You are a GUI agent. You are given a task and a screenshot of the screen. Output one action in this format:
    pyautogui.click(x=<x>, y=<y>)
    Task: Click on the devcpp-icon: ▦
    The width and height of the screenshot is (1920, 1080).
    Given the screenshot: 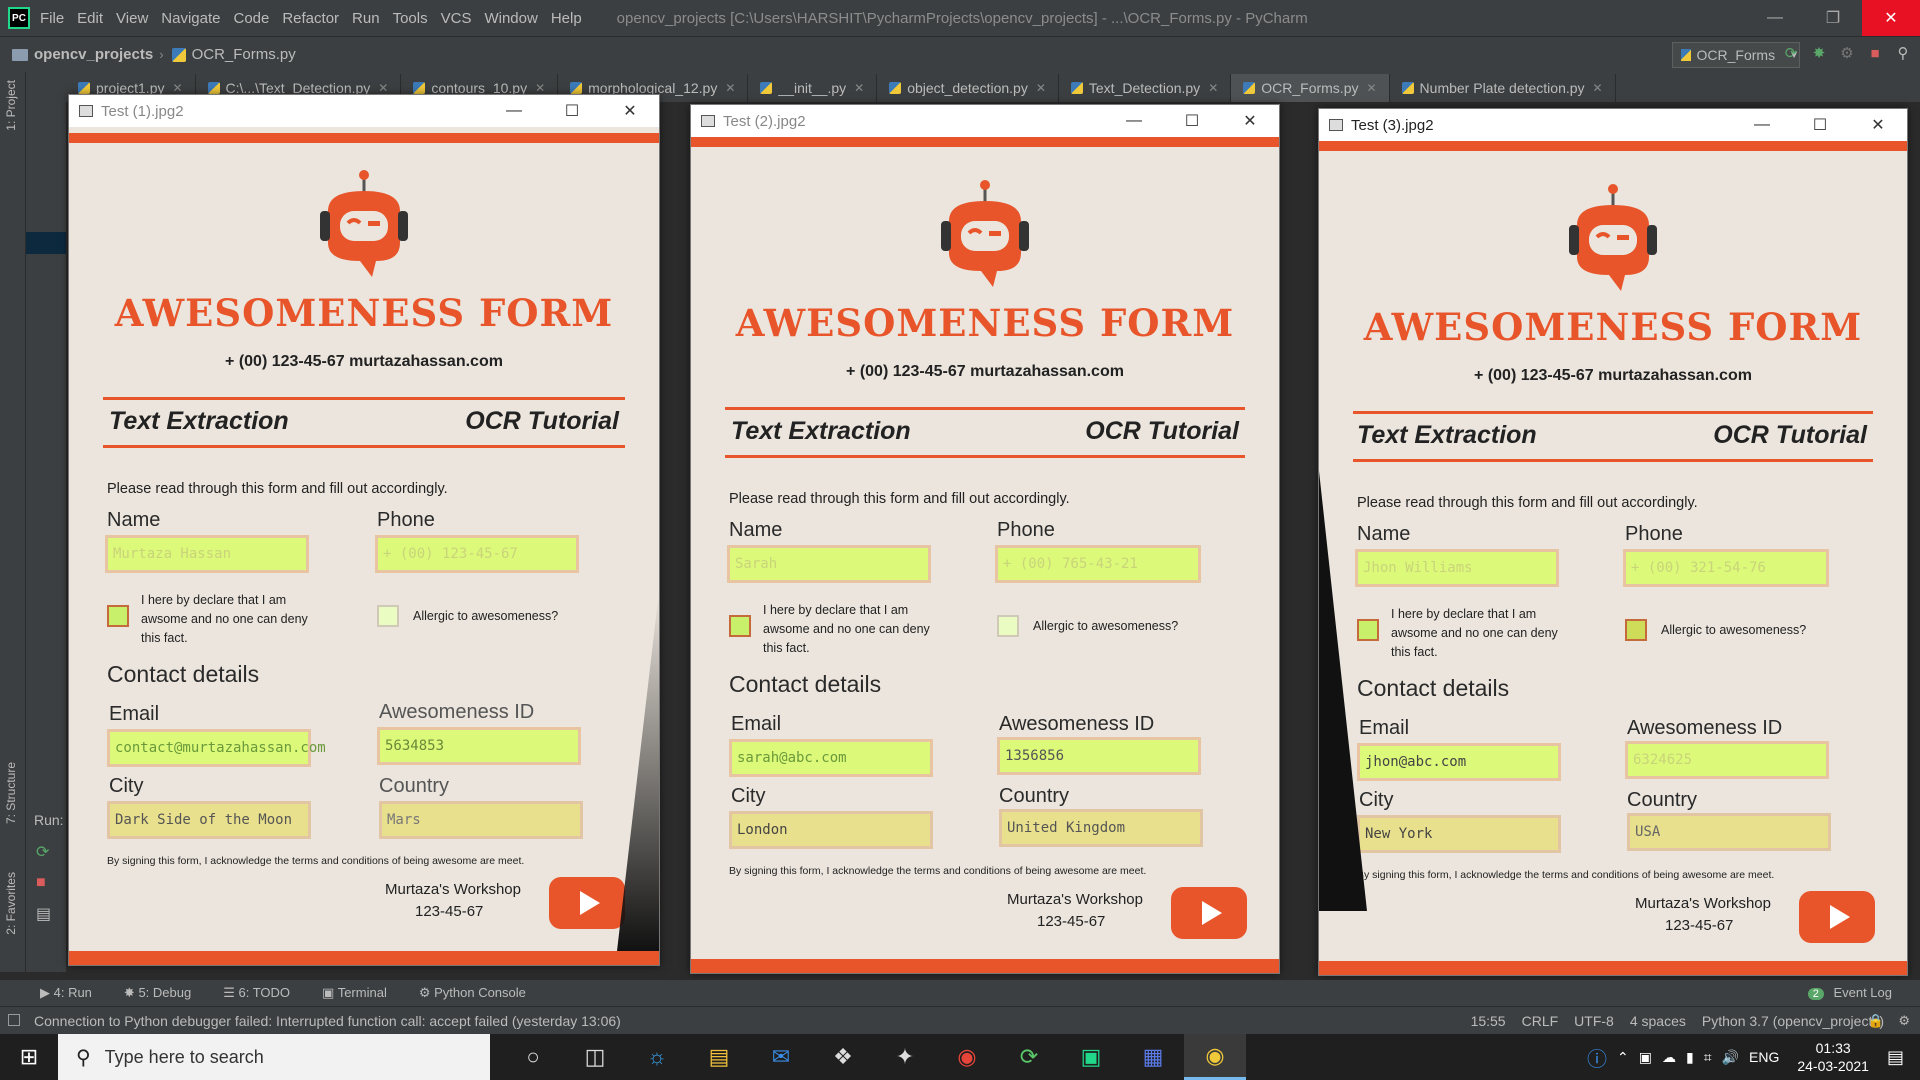 What is the action you would take?
    pyautogui.click(x=1153, y=1057)
    